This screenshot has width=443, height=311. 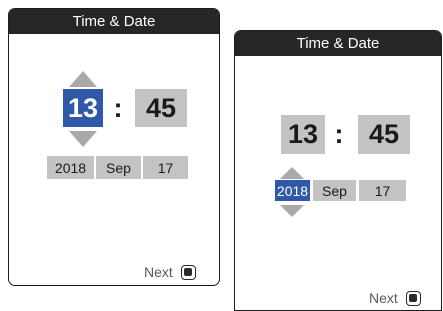 What do you see at coordinates (292, 173) in the screenshot?
I see `year-up-arrow-icon` at bounding box center [292, 173].